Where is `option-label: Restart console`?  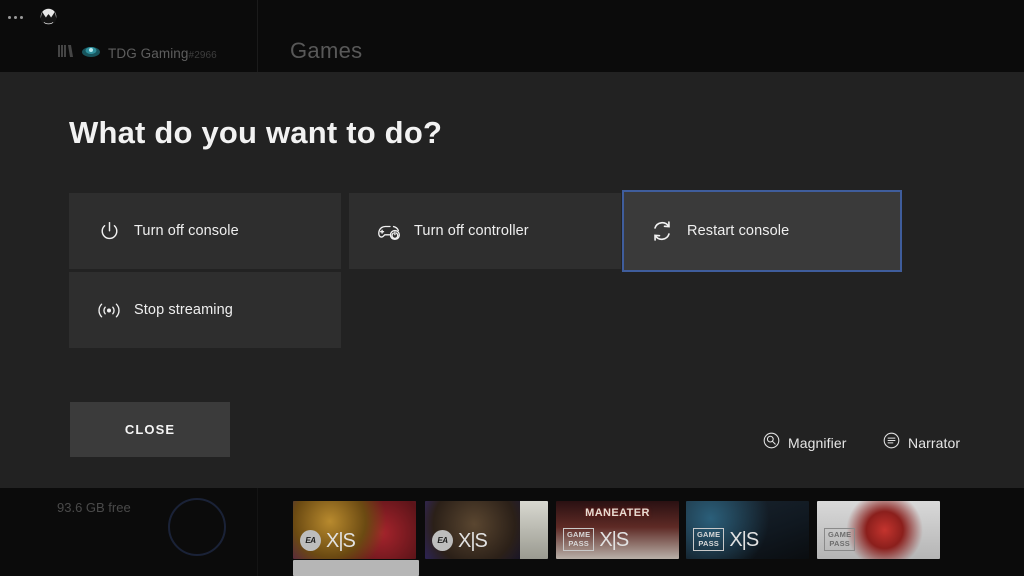
option-label: Restart console is located at coordinates (738, 231).